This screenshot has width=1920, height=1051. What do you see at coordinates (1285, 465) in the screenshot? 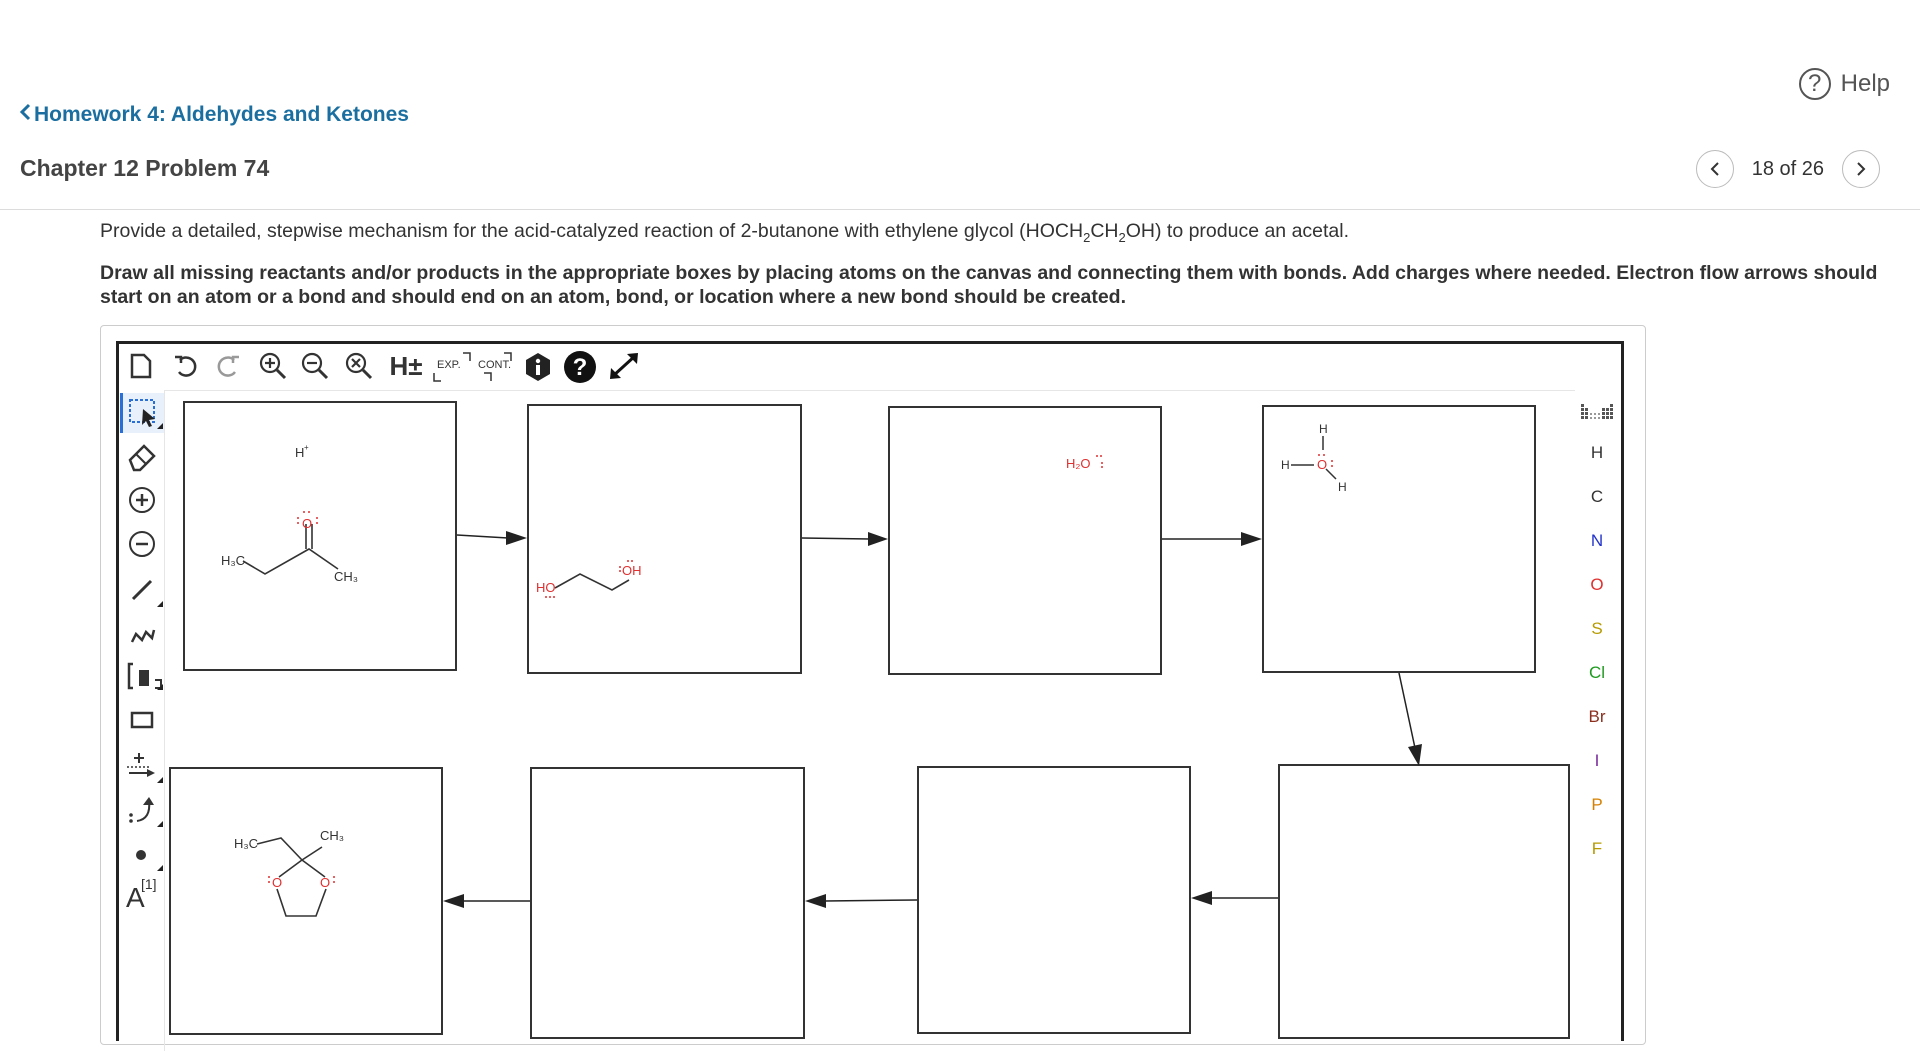
I see `hydrogen-left: H` at bounding box center [1285, 465].